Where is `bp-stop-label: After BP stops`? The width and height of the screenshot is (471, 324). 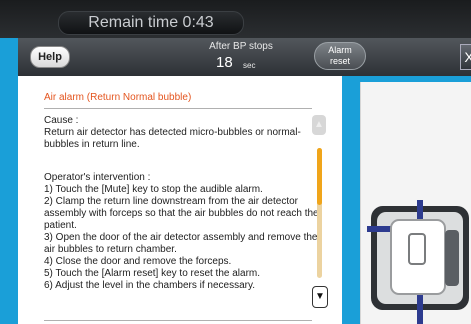
bp-stop-label: After BP stops is located at coordinates (241, 46).